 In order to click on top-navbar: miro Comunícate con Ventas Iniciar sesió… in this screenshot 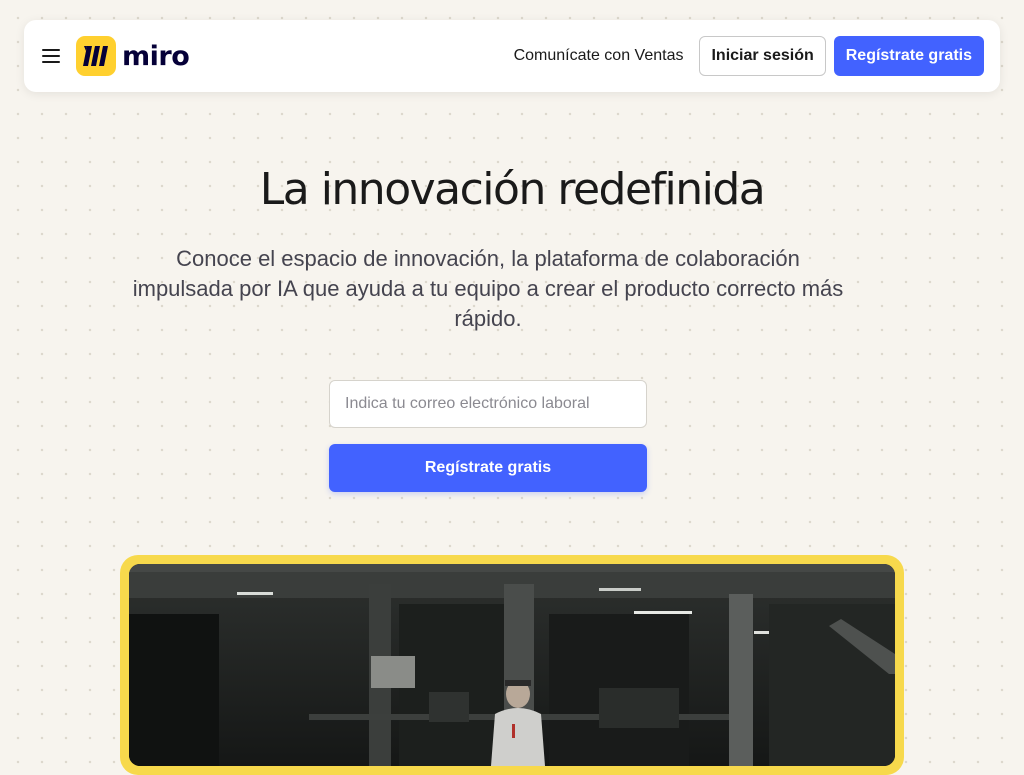, I will do `click(512, 56)`.